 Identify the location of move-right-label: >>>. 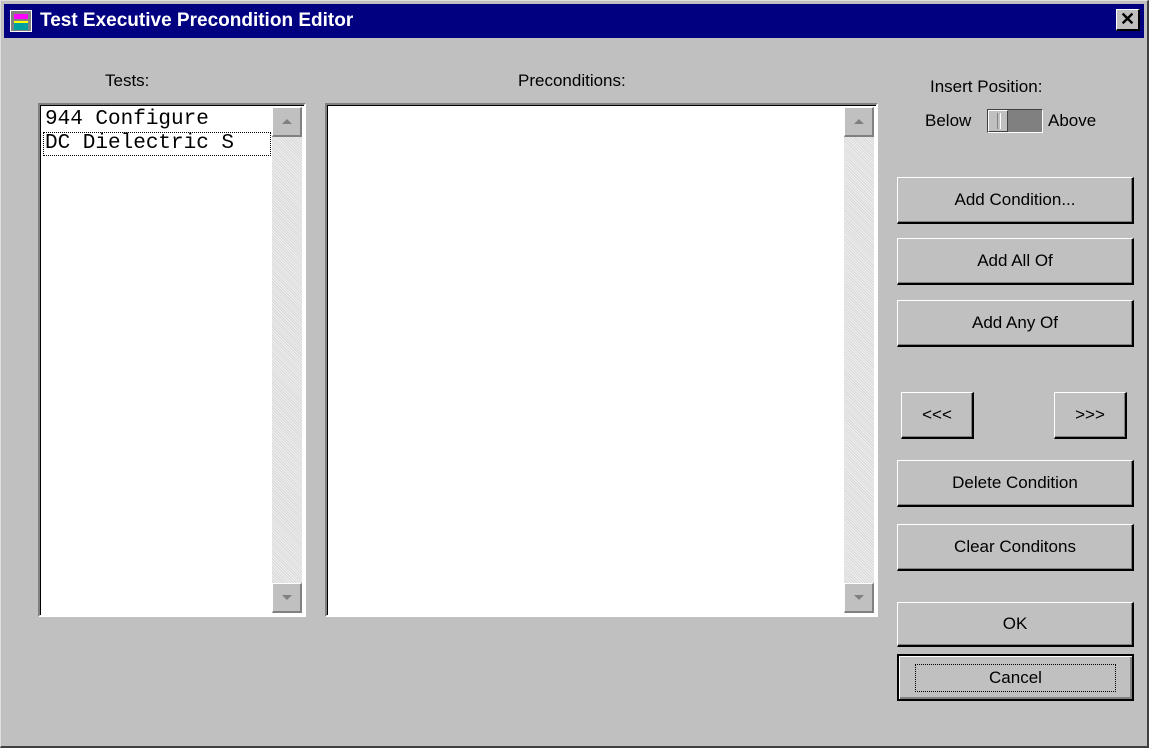
(1090, 414).